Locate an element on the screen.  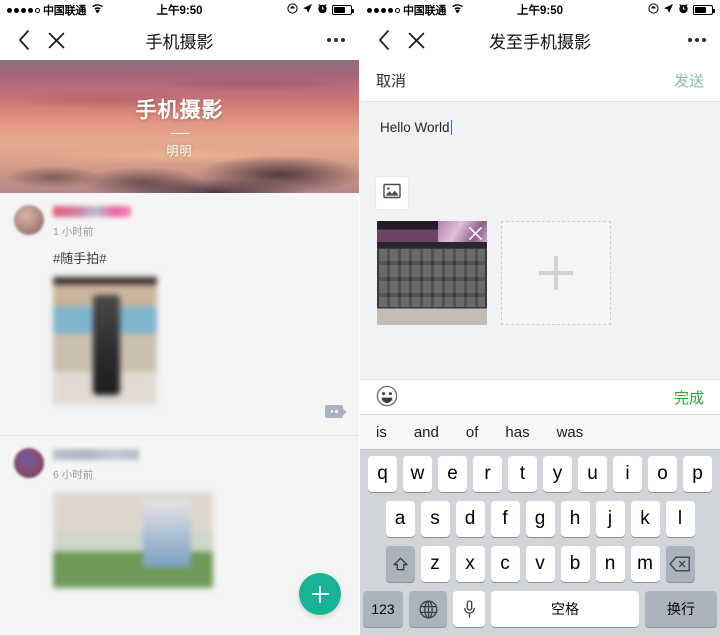
post-text-input: Hello World is located at coordinates (540, 118).